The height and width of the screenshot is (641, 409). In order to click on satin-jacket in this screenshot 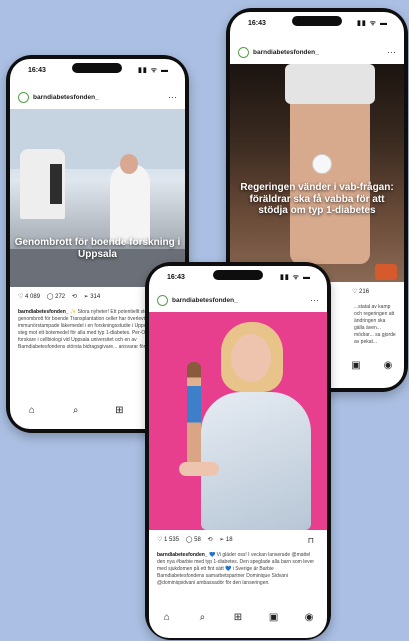, I will do `click(256, 461)`.